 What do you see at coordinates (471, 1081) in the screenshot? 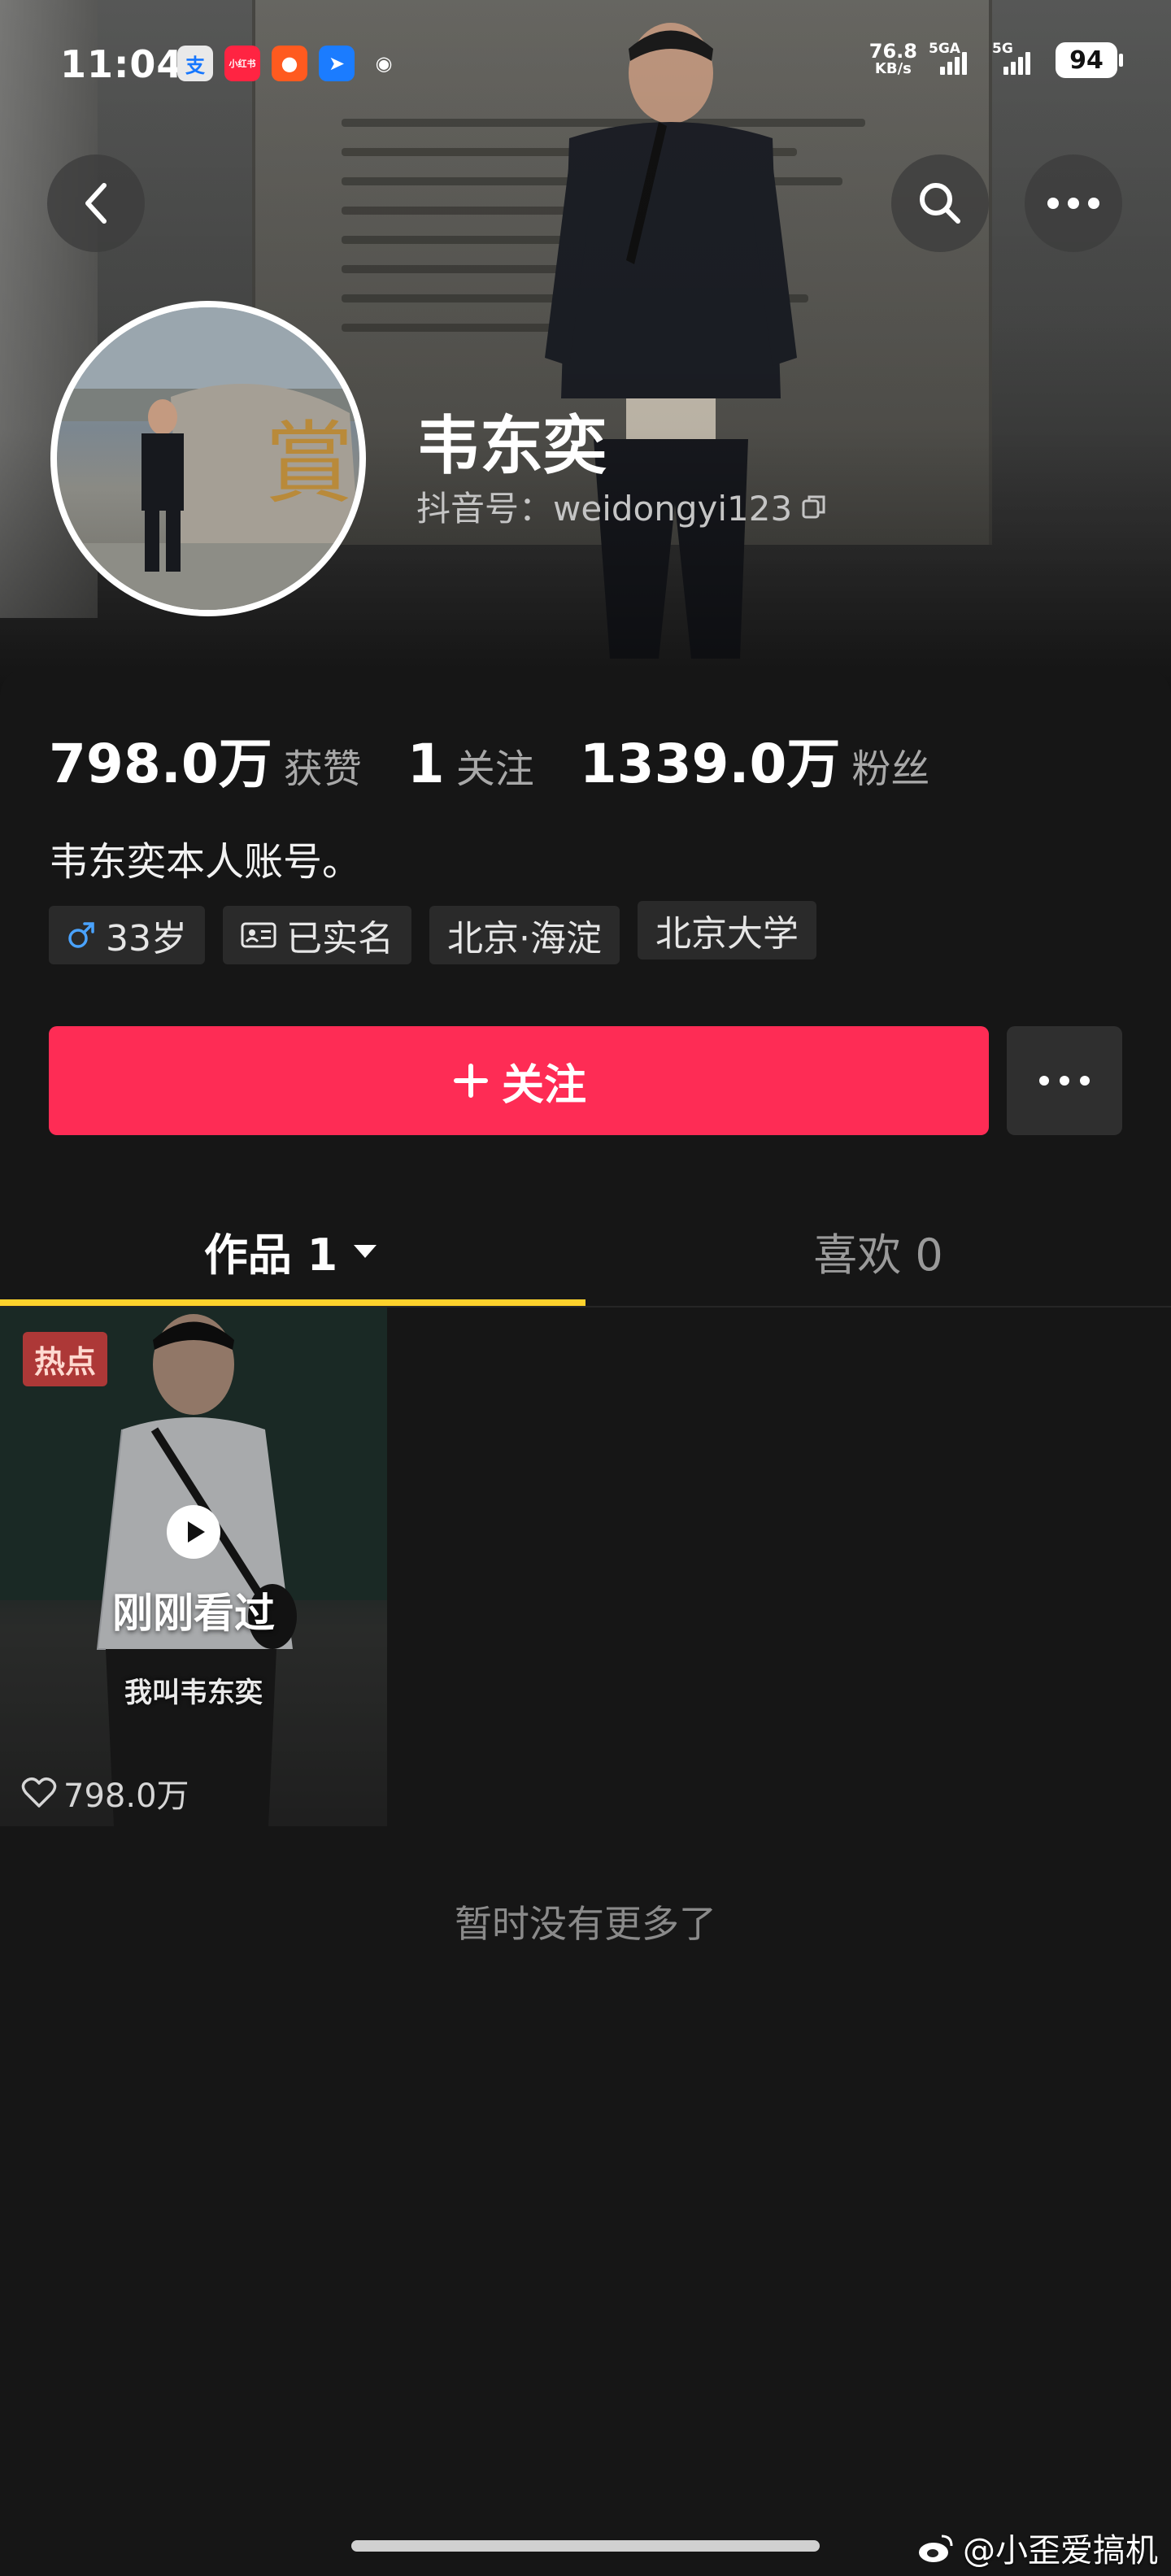
I see `plus-icon` at bounding box center [471, 1081].